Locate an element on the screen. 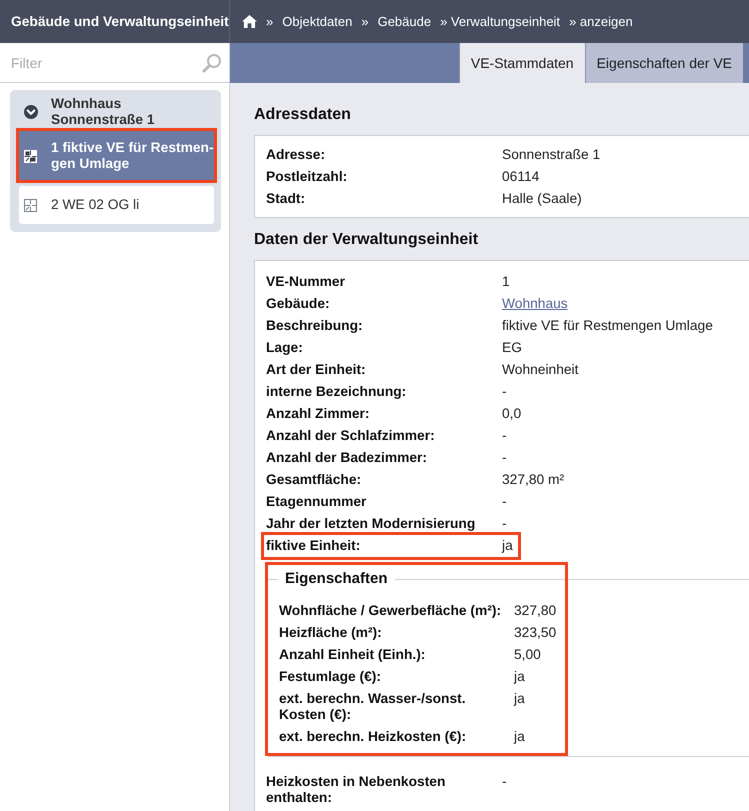 This screenshot has width=749, height=811. field-label: ext. berechn. Heizkosten (€): is located at coordinates (373, 737).